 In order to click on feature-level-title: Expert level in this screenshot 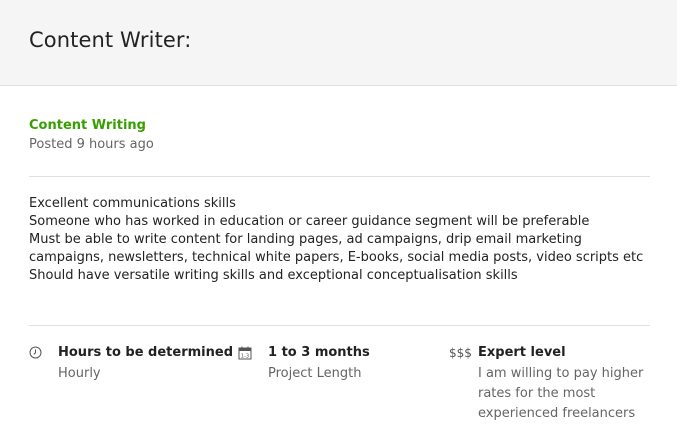, I will do `click(522, 352)`.